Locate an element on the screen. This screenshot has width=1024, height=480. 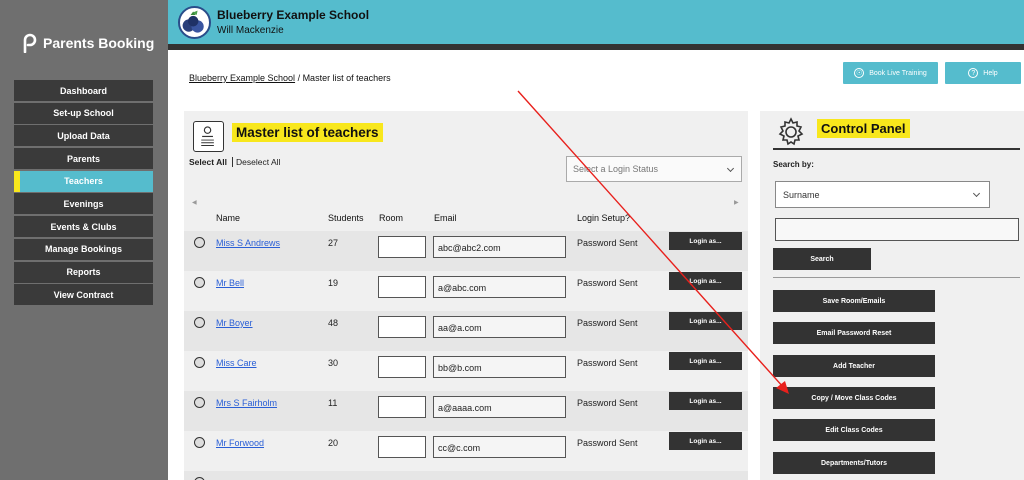
sidebar-item-events-clubs: Events & Clubs is located at coordinates (83, 227).